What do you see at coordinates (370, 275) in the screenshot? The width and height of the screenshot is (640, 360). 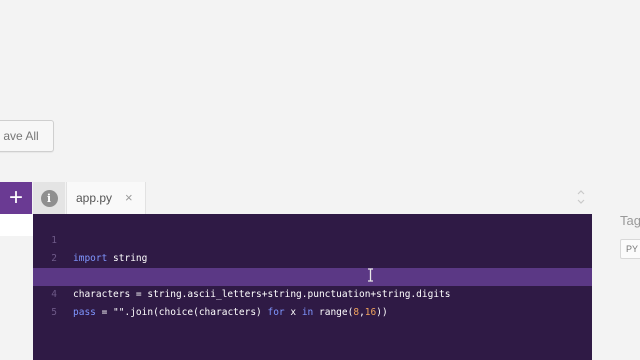 I see `text-cursor-icon` at bounding box center [370, 275].